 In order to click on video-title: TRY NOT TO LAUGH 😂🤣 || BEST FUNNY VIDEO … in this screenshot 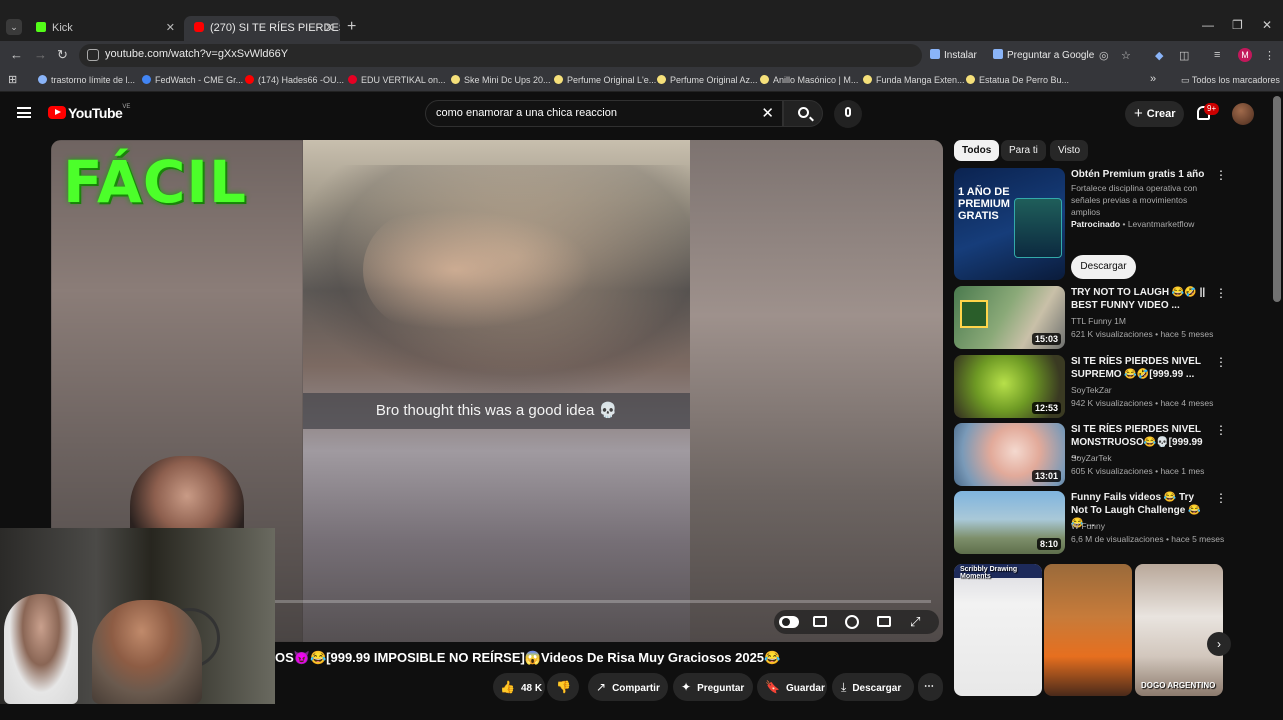, I will do `click(1141, 299)`.